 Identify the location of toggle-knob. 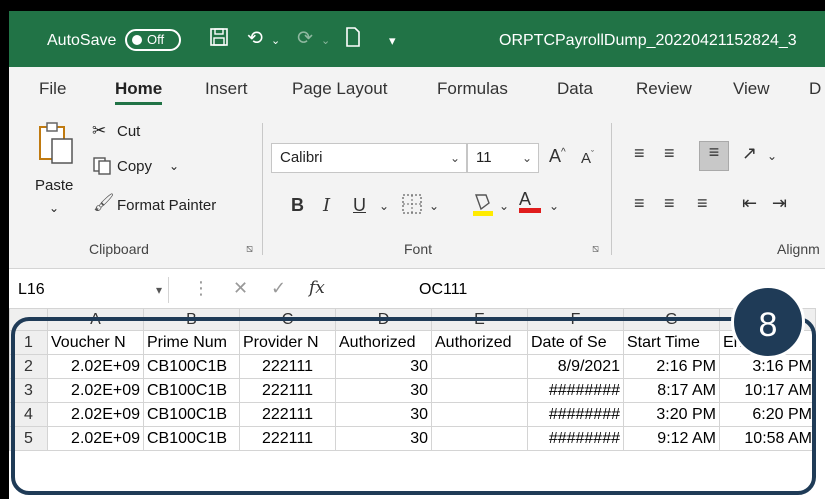
(137, 40).